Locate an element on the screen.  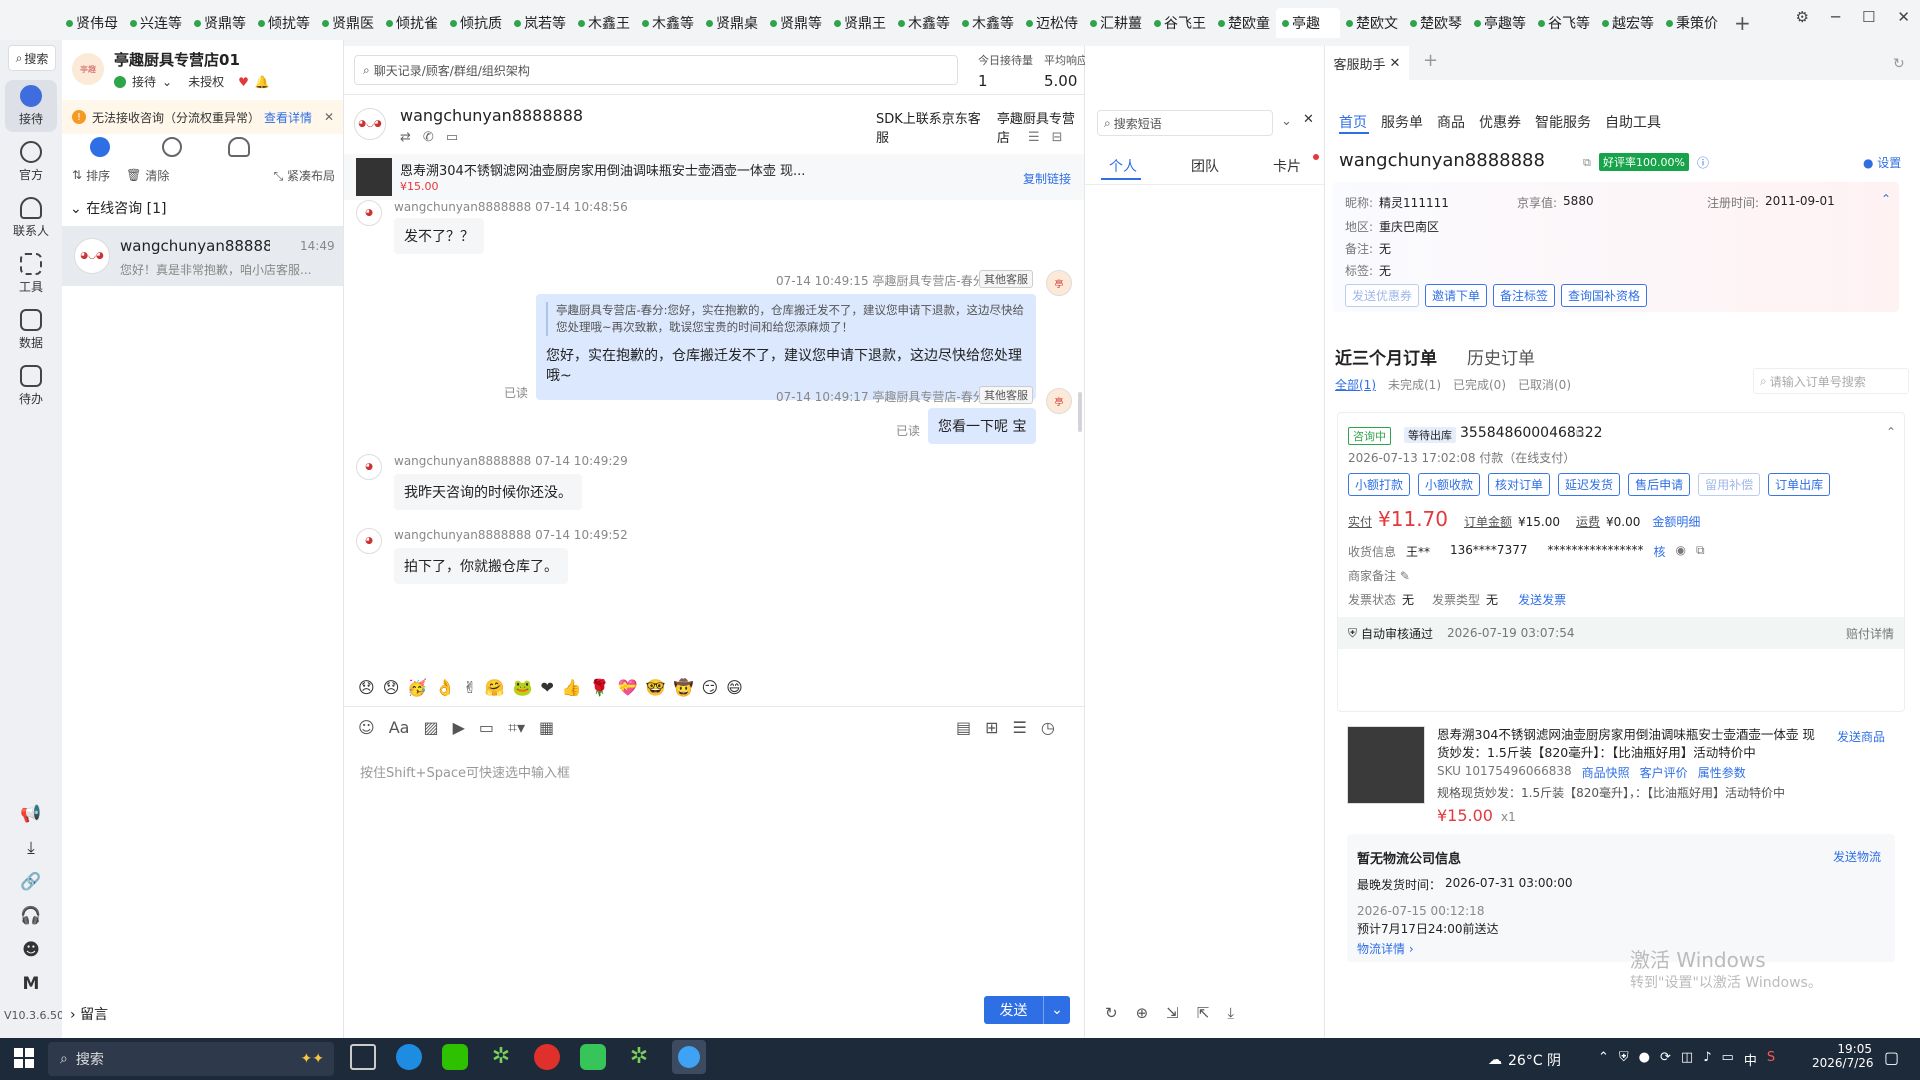
phrase-tab-personal: 个人 is located at coordinates (1123, 166).